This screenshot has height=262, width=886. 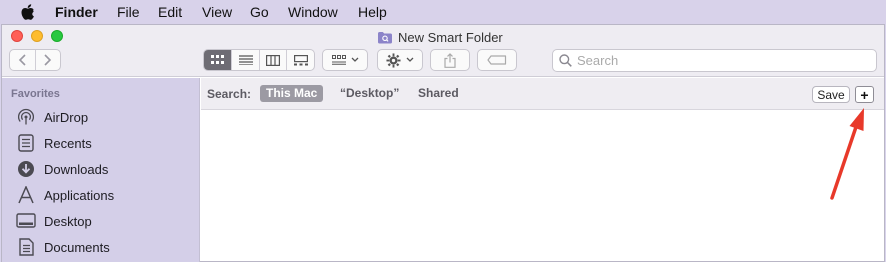 I want to click on list-view-button, so click(x=245, y=60).